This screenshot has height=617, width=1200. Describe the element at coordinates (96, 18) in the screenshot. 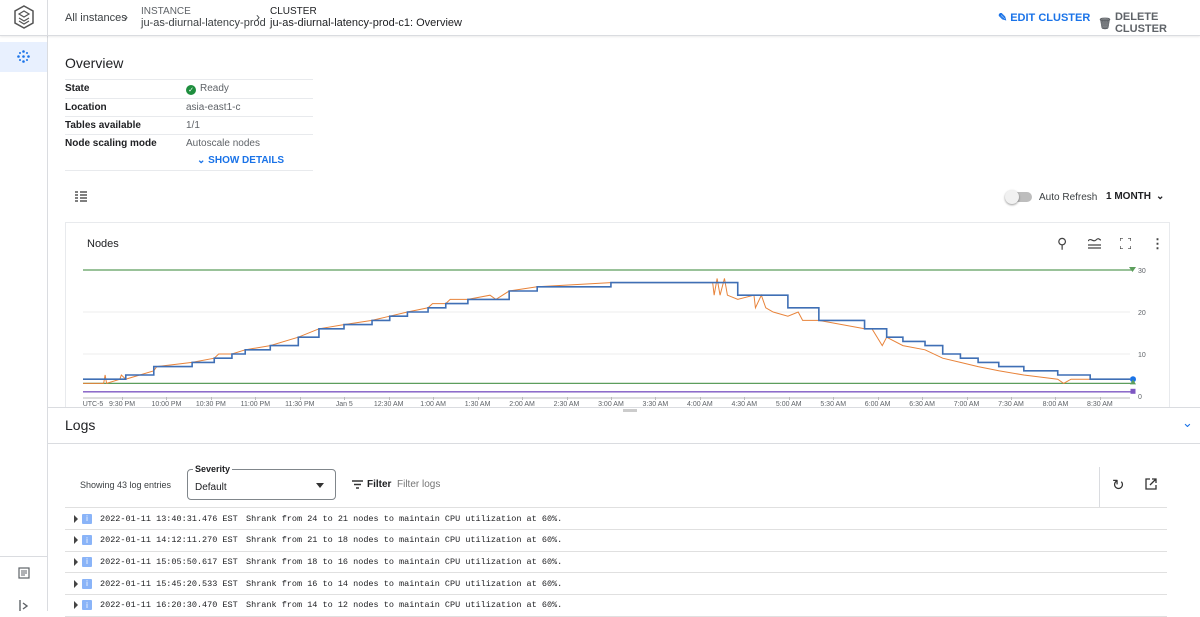

I see `breadcrumb-all-instances: All instances` at that location.